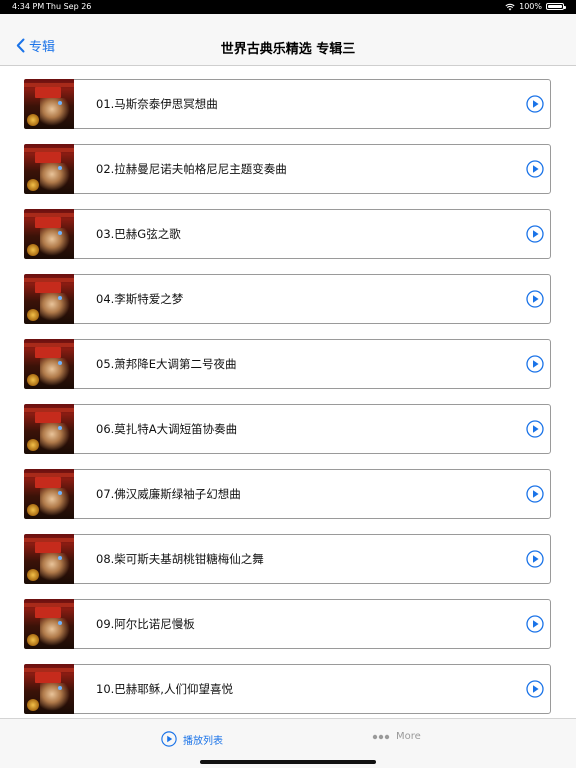 This screenshot has width=576, height=768. What do you see at coordinates (288, 762) in the screenshot?
I see `home-indicator` at bounding box center [288, 762].